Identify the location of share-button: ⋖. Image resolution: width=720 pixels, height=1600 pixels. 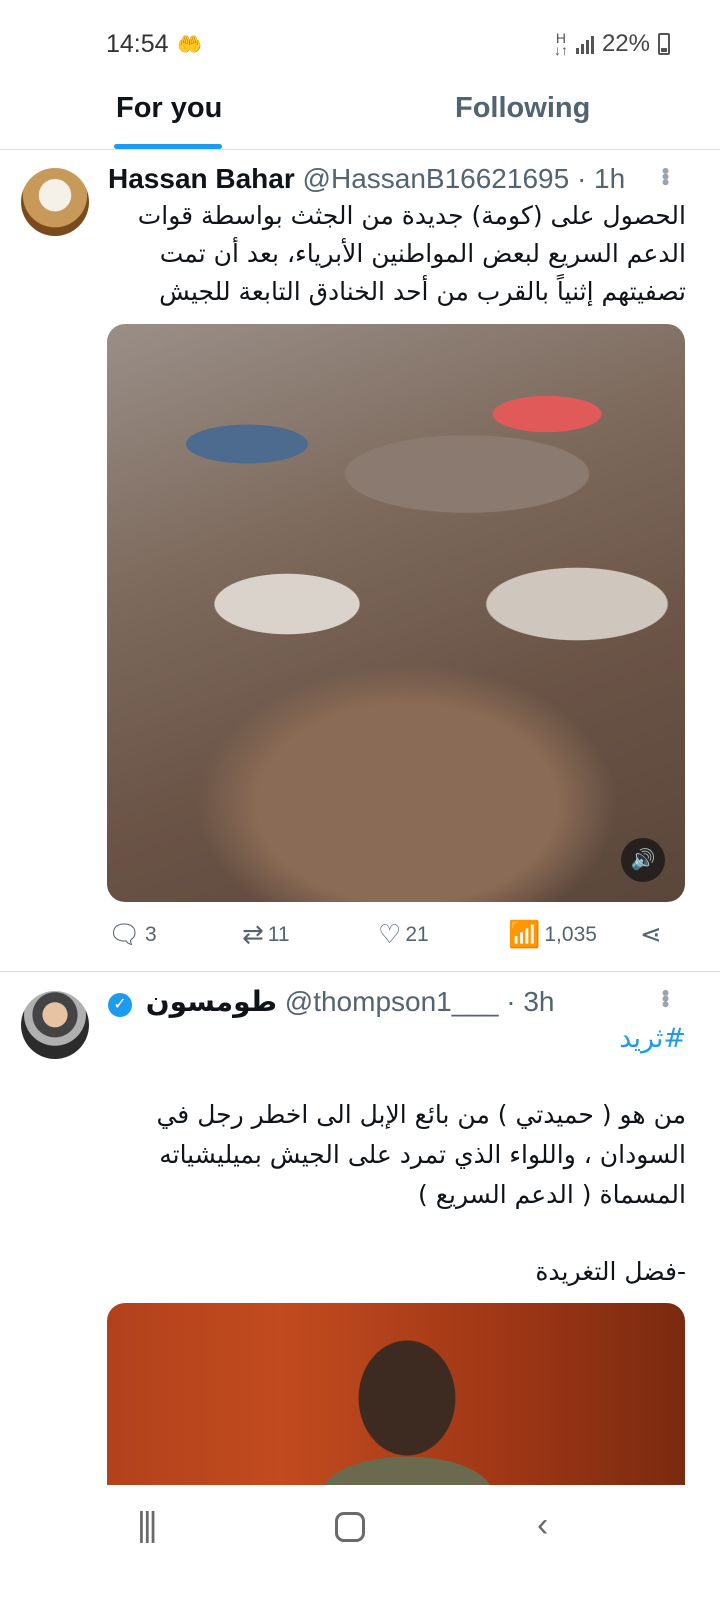
(651, 934).